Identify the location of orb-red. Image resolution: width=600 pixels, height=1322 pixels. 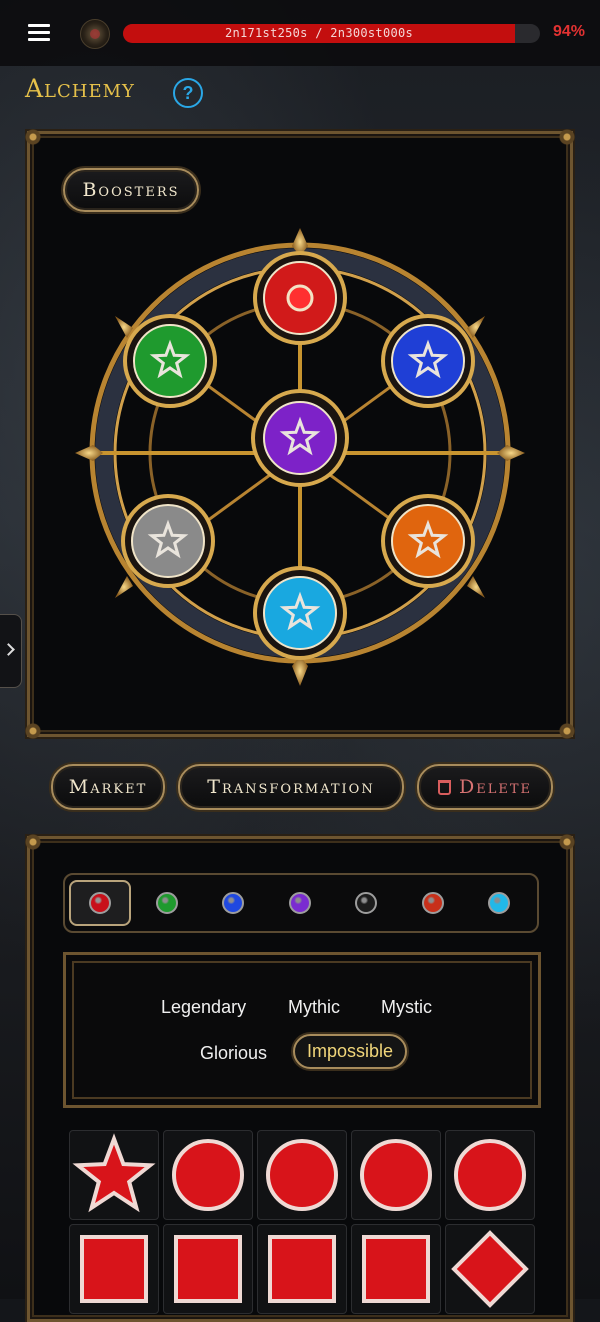
(300, 298).